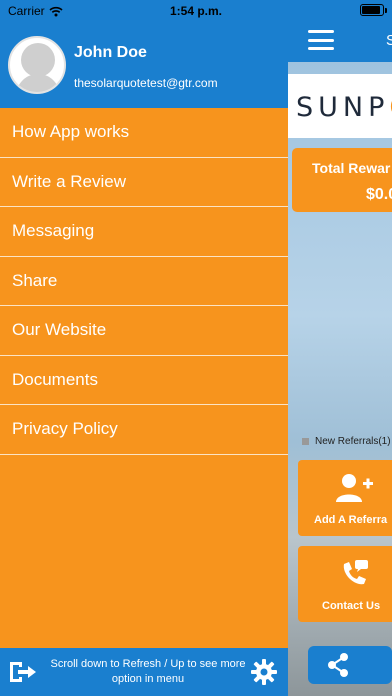 Image resolution: width=392 pixels, height=696 pixels. I want to click on add-referral-label: Add A Referra, so click(351, 520).